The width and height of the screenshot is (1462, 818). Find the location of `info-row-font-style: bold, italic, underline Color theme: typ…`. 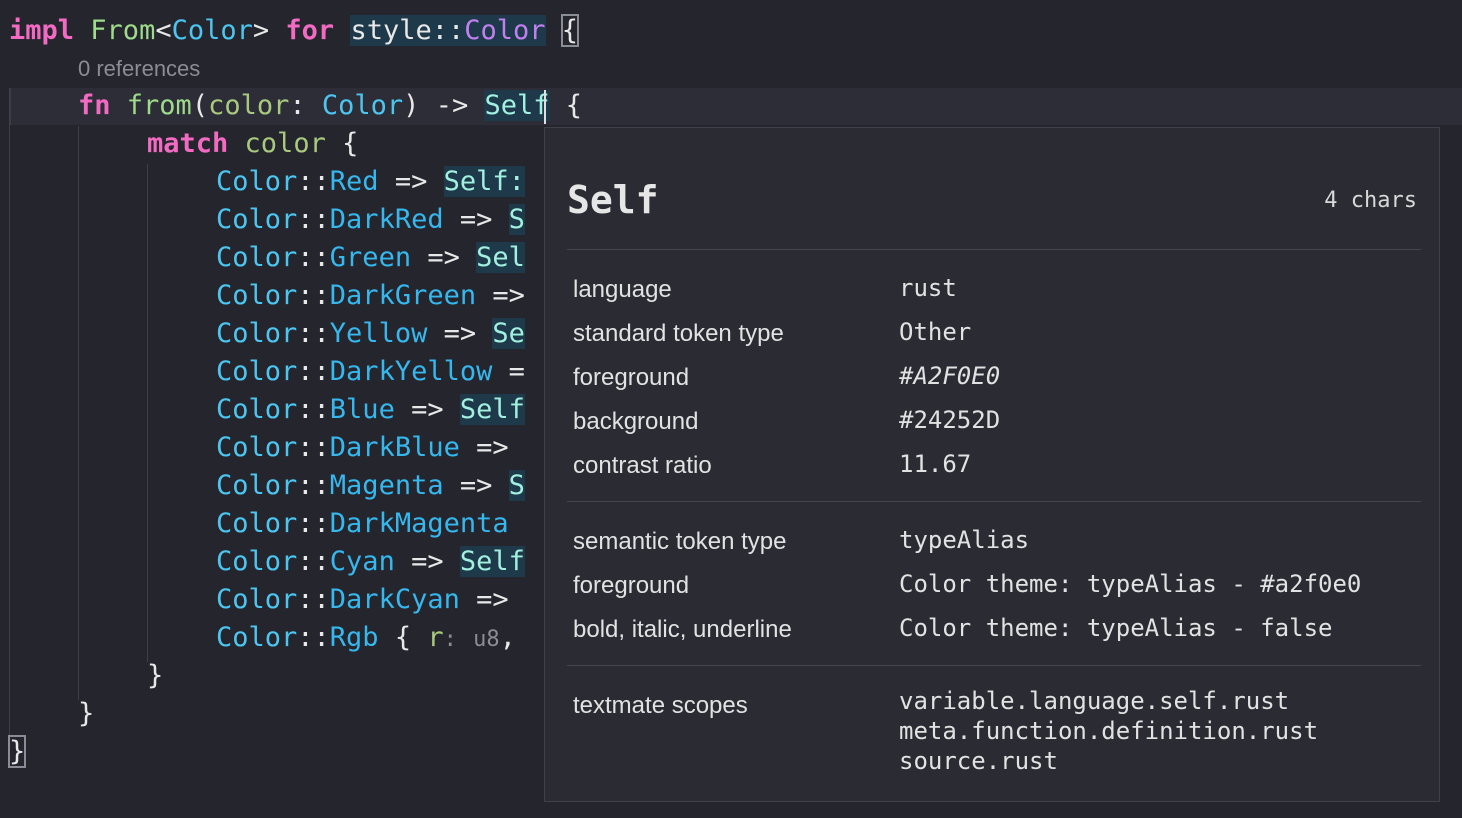

info-row-font-style: bold, italic, underline Color theme: typ… is located at coordinates (998, 635).